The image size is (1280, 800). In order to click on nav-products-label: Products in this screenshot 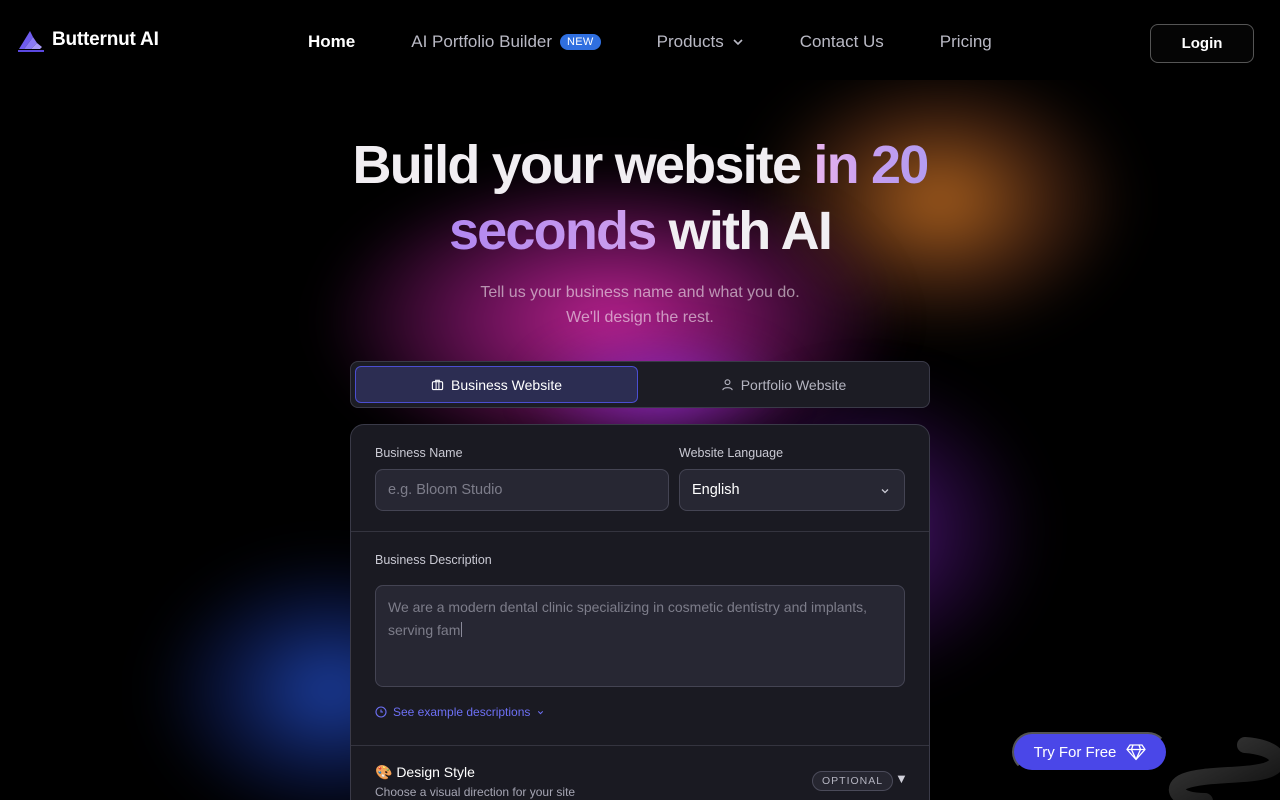, I will do `click(690, 41)`.